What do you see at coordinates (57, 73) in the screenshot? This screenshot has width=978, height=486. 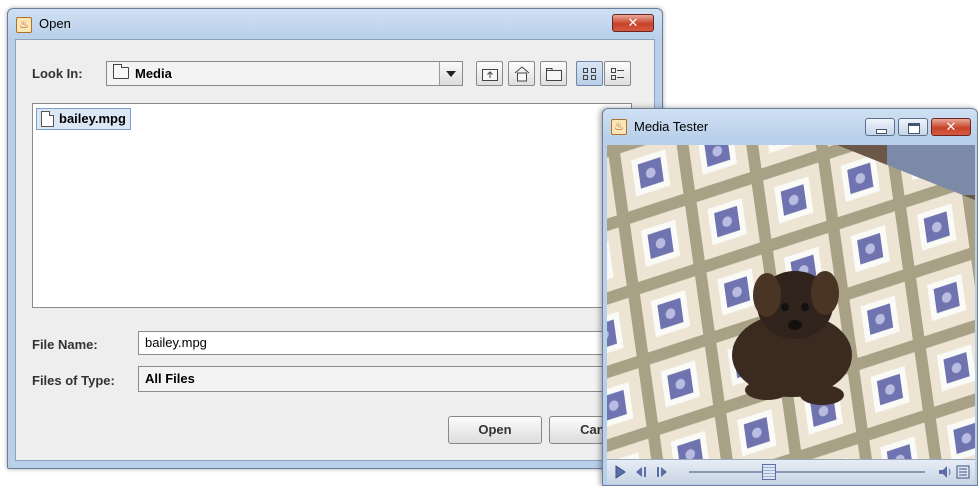 I see `look-in-label: Look In:` at bounding box center [57, 73].